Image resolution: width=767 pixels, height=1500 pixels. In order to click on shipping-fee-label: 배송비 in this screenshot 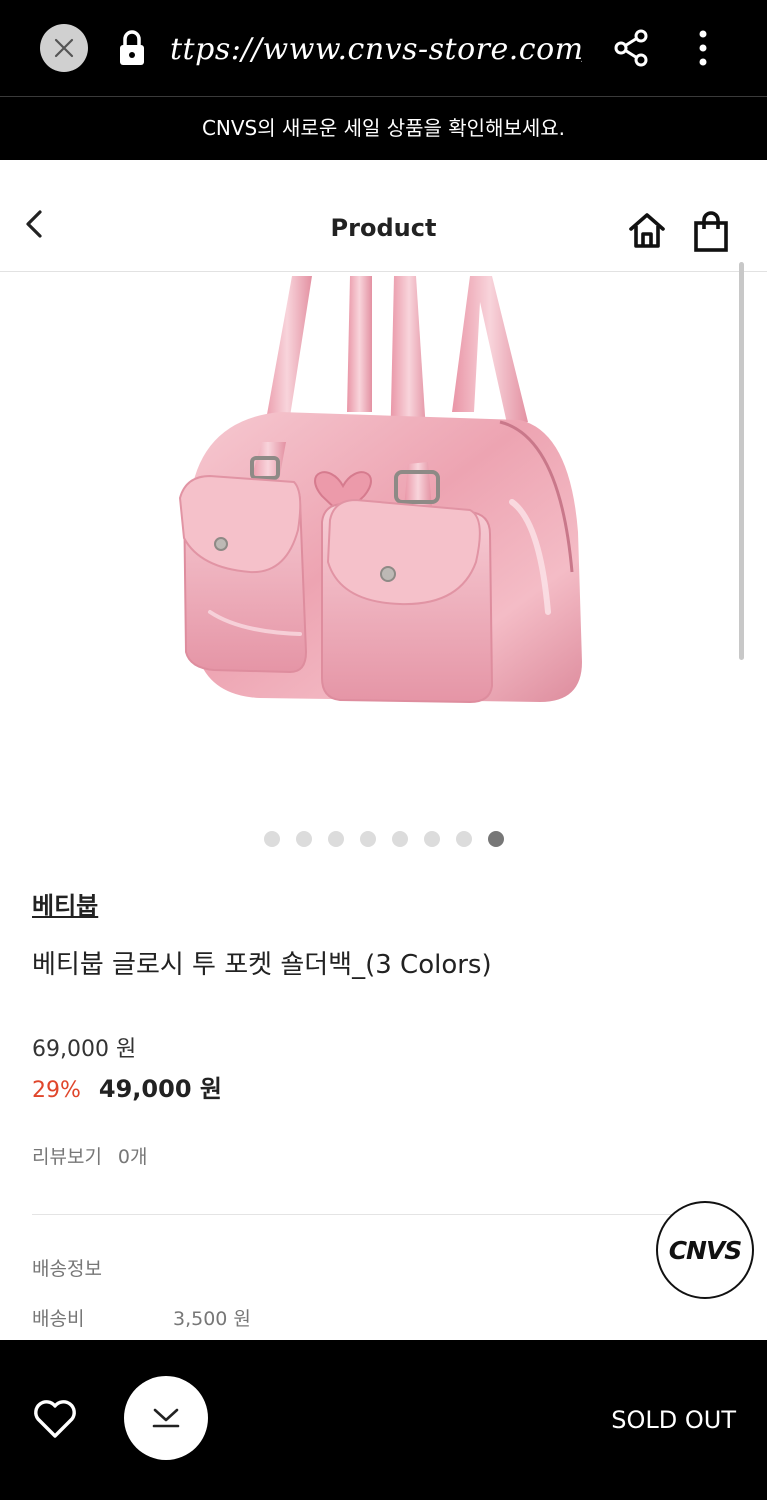, I will do `click(58, 1319)`.